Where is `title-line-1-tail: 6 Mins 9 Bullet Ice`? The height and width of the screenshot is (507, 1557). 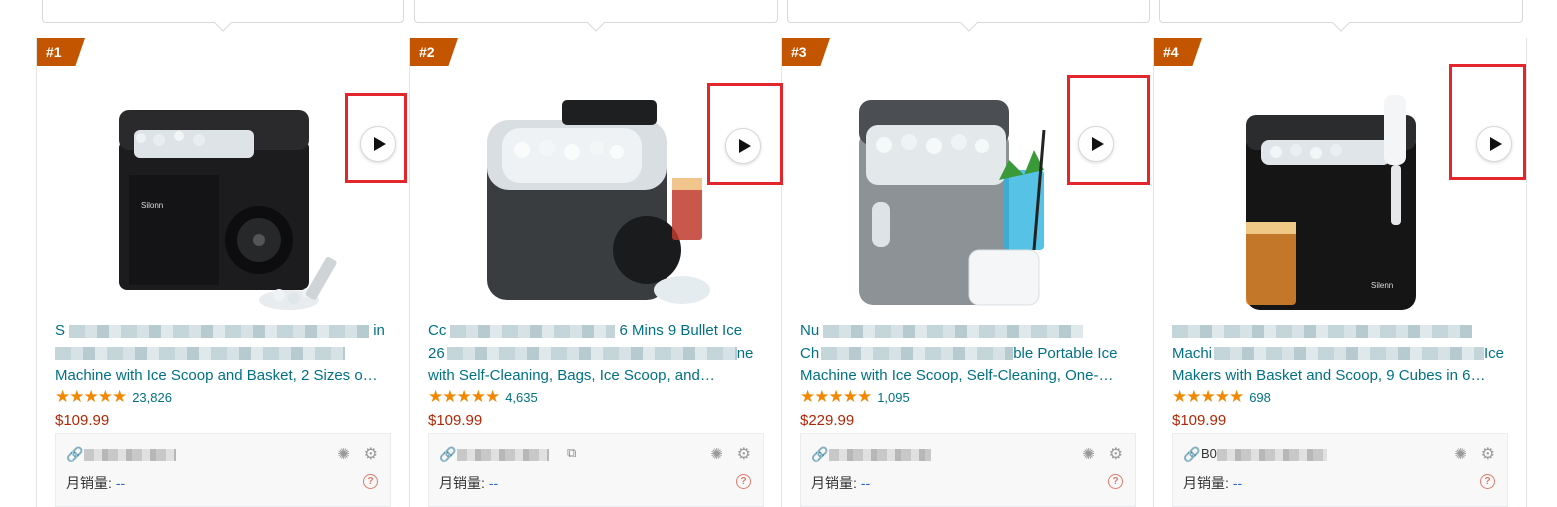 title-line-1-tail: 6 Mins 9 Bullet Ice is located at coordinates (681, 330).